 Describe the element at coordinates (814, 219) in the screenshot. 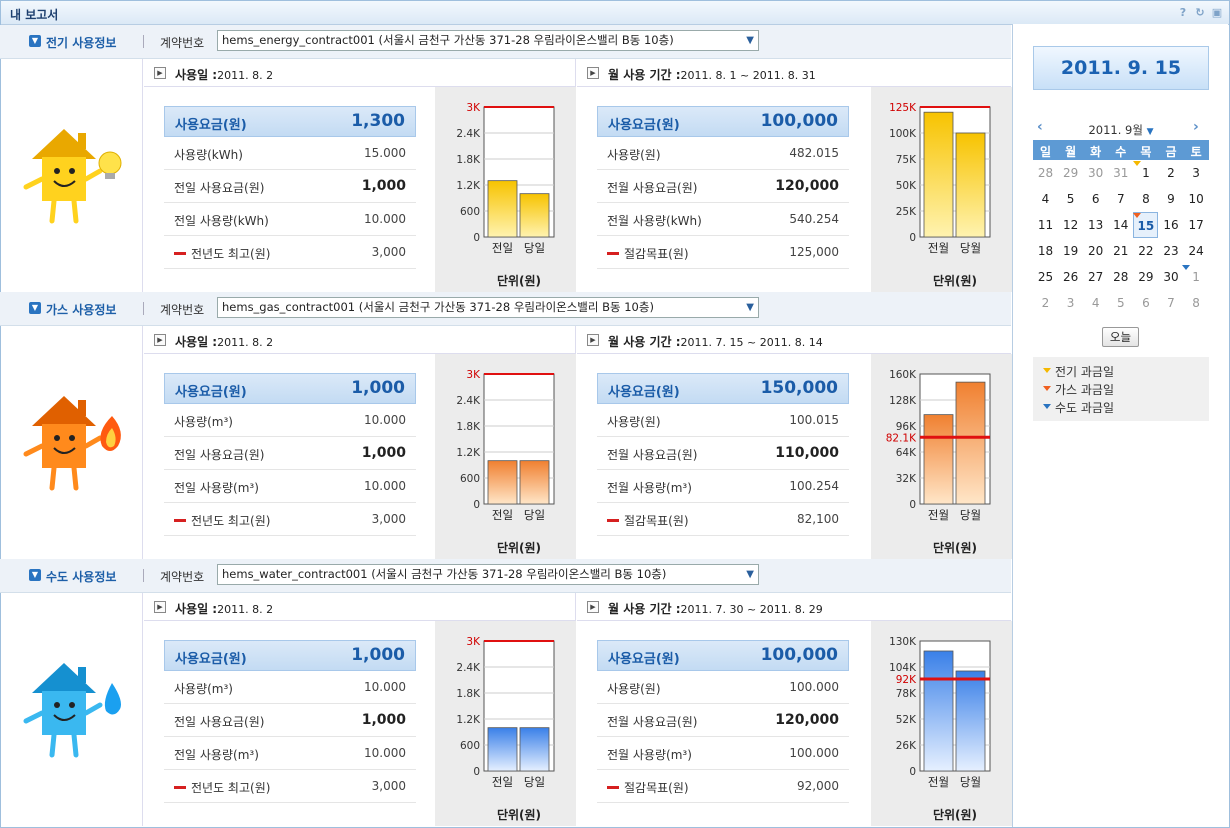

I see `row-value: 540.254` at that location.